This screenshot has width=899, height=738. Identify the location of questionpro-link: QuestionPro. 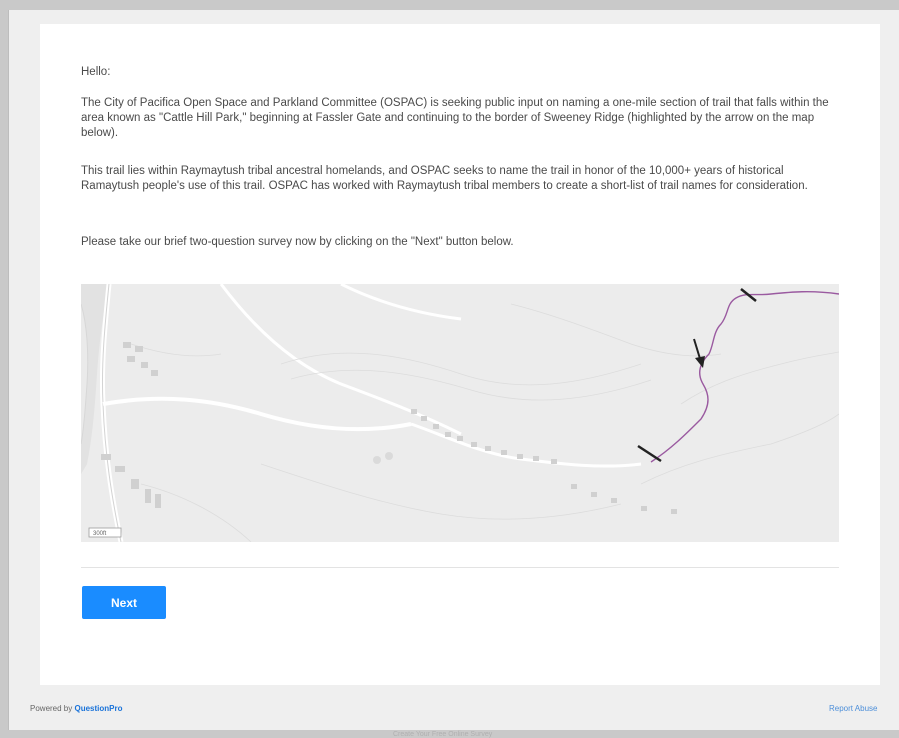
(98, 708).